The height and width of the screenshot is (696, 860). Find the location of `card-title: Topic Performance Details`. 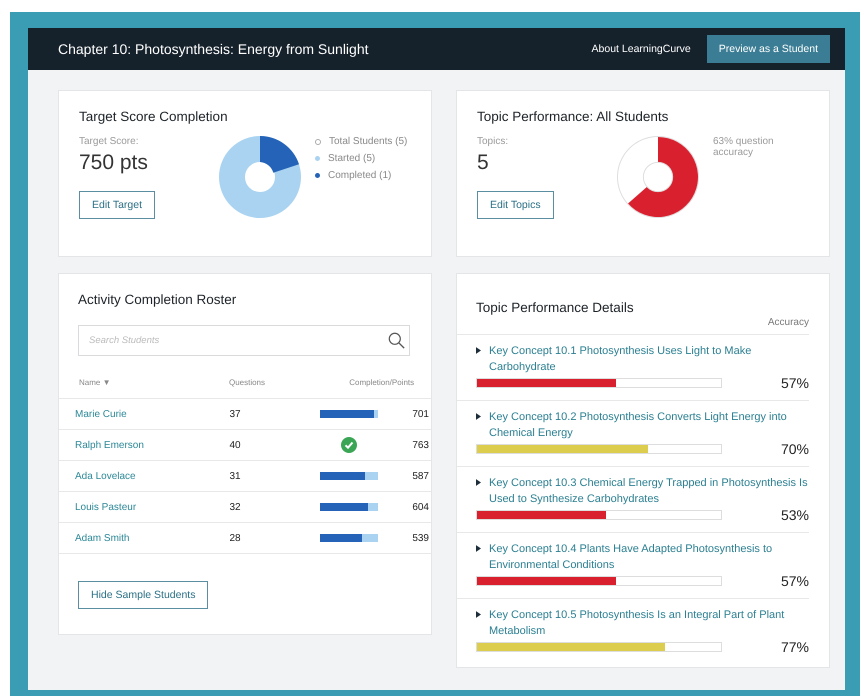

card-title: Topic Performance Details is located at coordinates (555, 307).